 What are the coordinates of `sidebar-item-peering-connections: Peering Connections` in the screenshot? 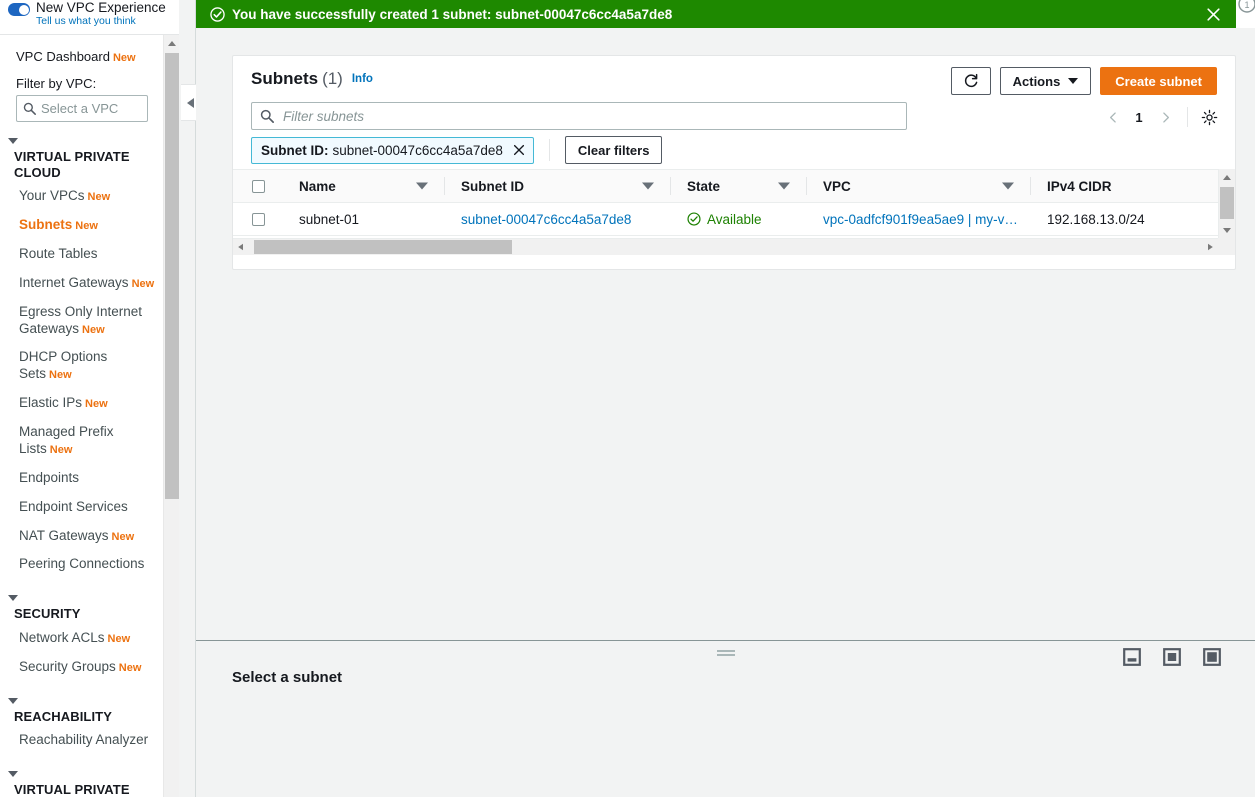 It's located at (81, 564).